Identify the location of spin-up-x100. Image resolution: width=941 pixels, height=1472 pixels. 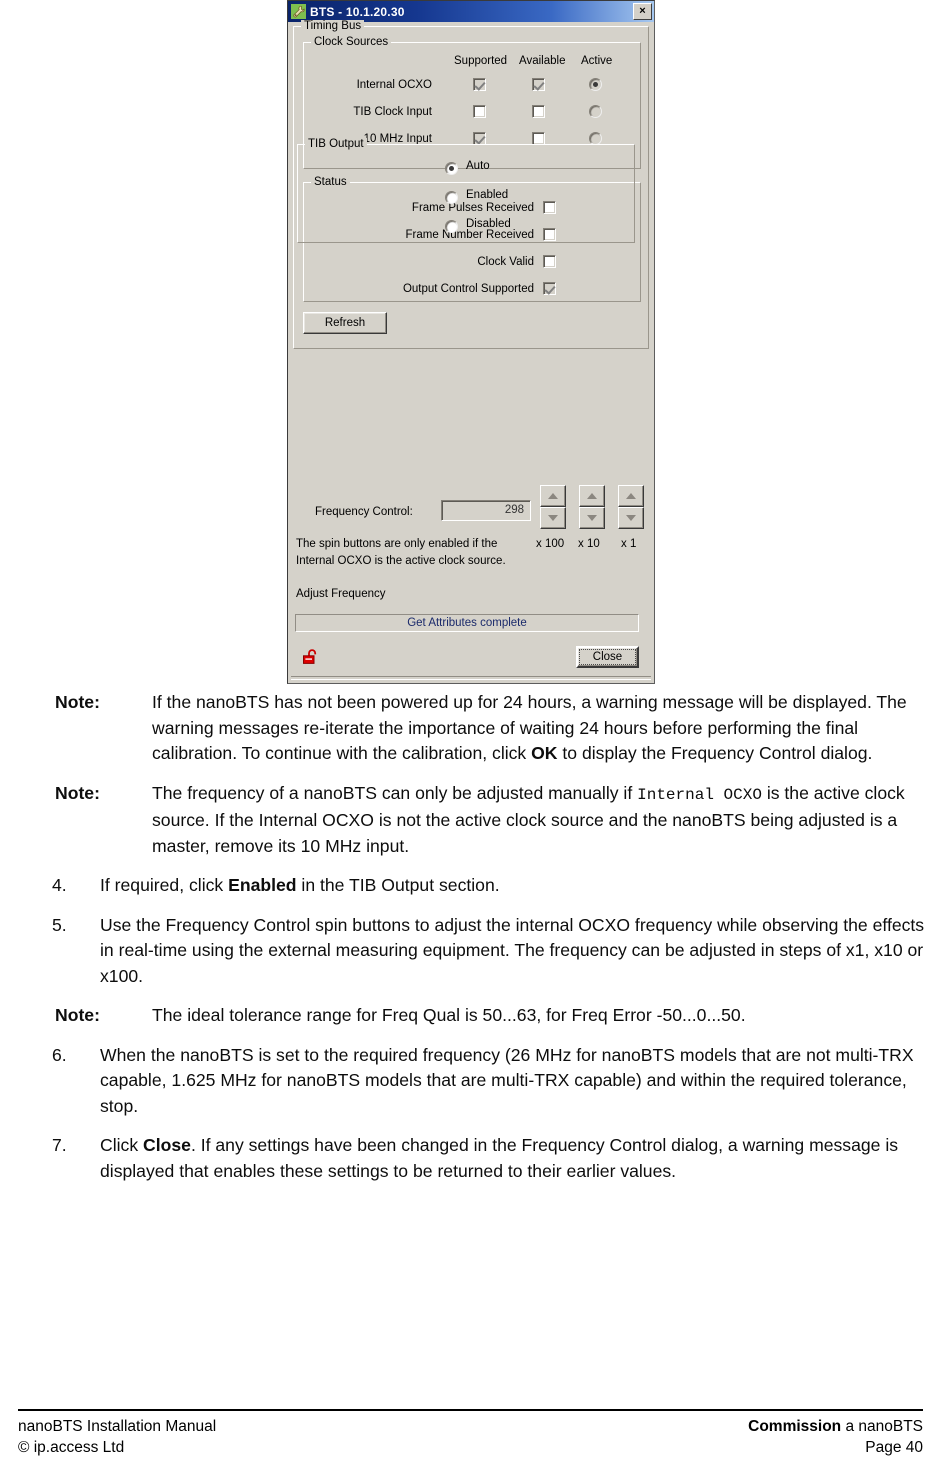
(553, 496).